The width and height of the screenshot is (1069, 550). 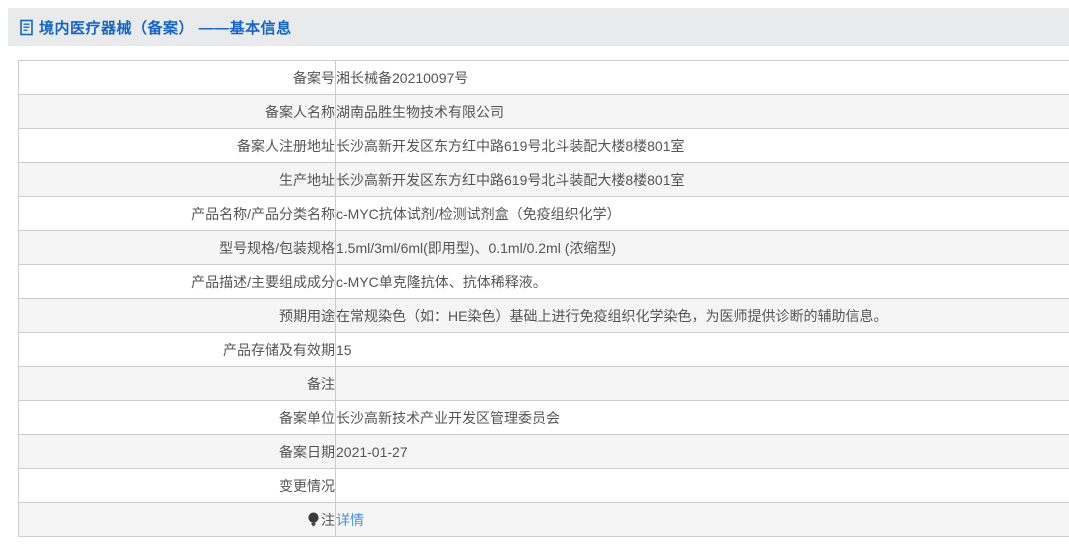 What do you see at coordinates (177, 485) in the screenshot?
I see `row-label: 变更情况` at bounding box center [177, 485].